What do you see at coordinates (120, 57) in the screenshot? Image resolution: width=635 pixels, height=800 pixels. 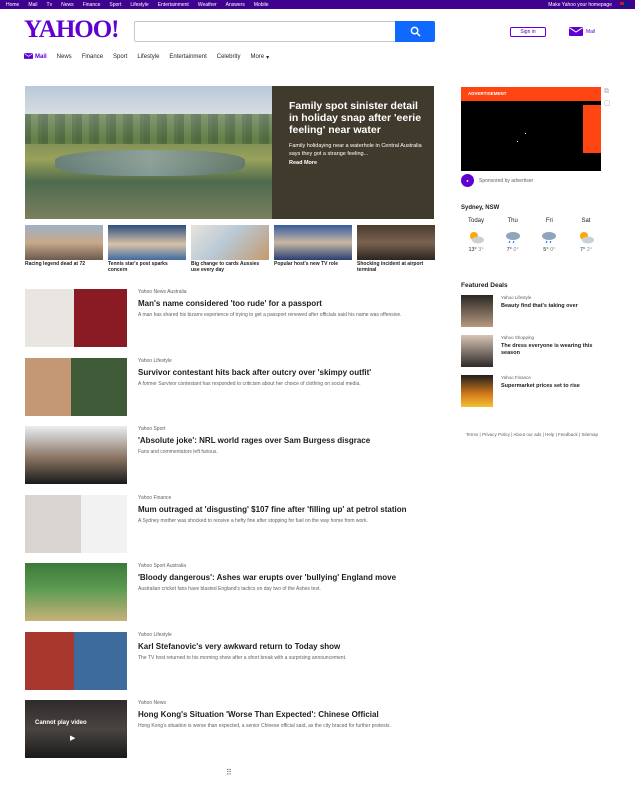 I see `nav-item-sport: Sport` at bounding box center [120, 57].